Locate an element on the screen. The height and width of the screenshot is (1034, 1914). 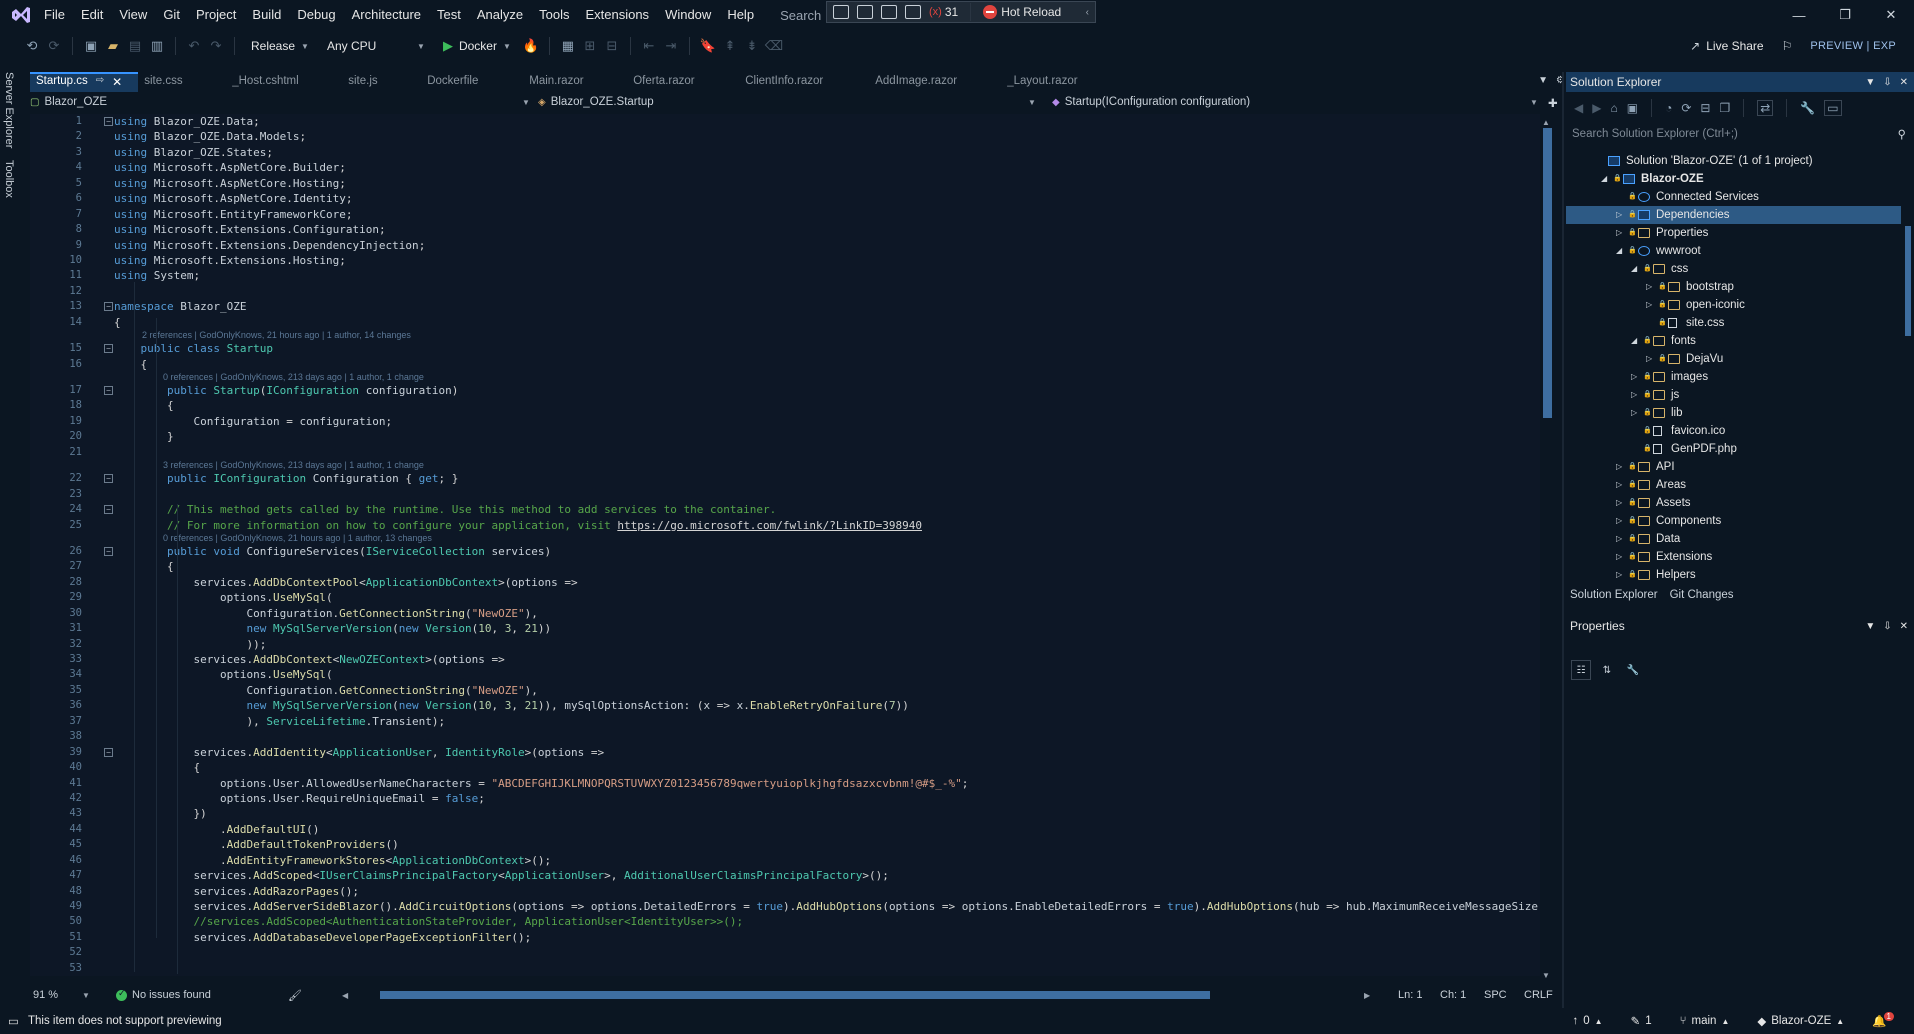
tree-item-js: ▷ 🔒 js is located at coordinates (1733, 395).